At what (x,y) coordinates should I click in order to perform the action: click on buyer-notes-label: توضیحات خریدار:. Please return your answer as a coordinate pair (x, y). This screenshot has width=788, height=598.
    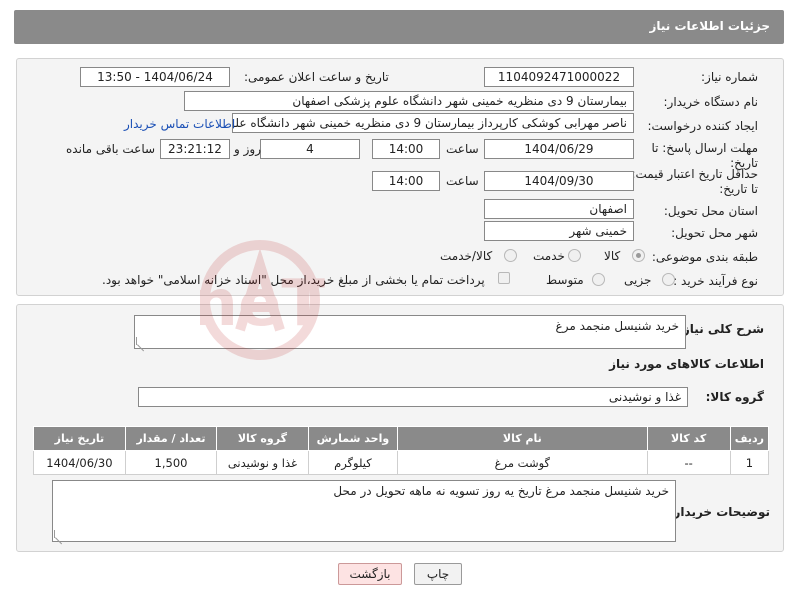
    Looking at the image, I should click on (719, 512).